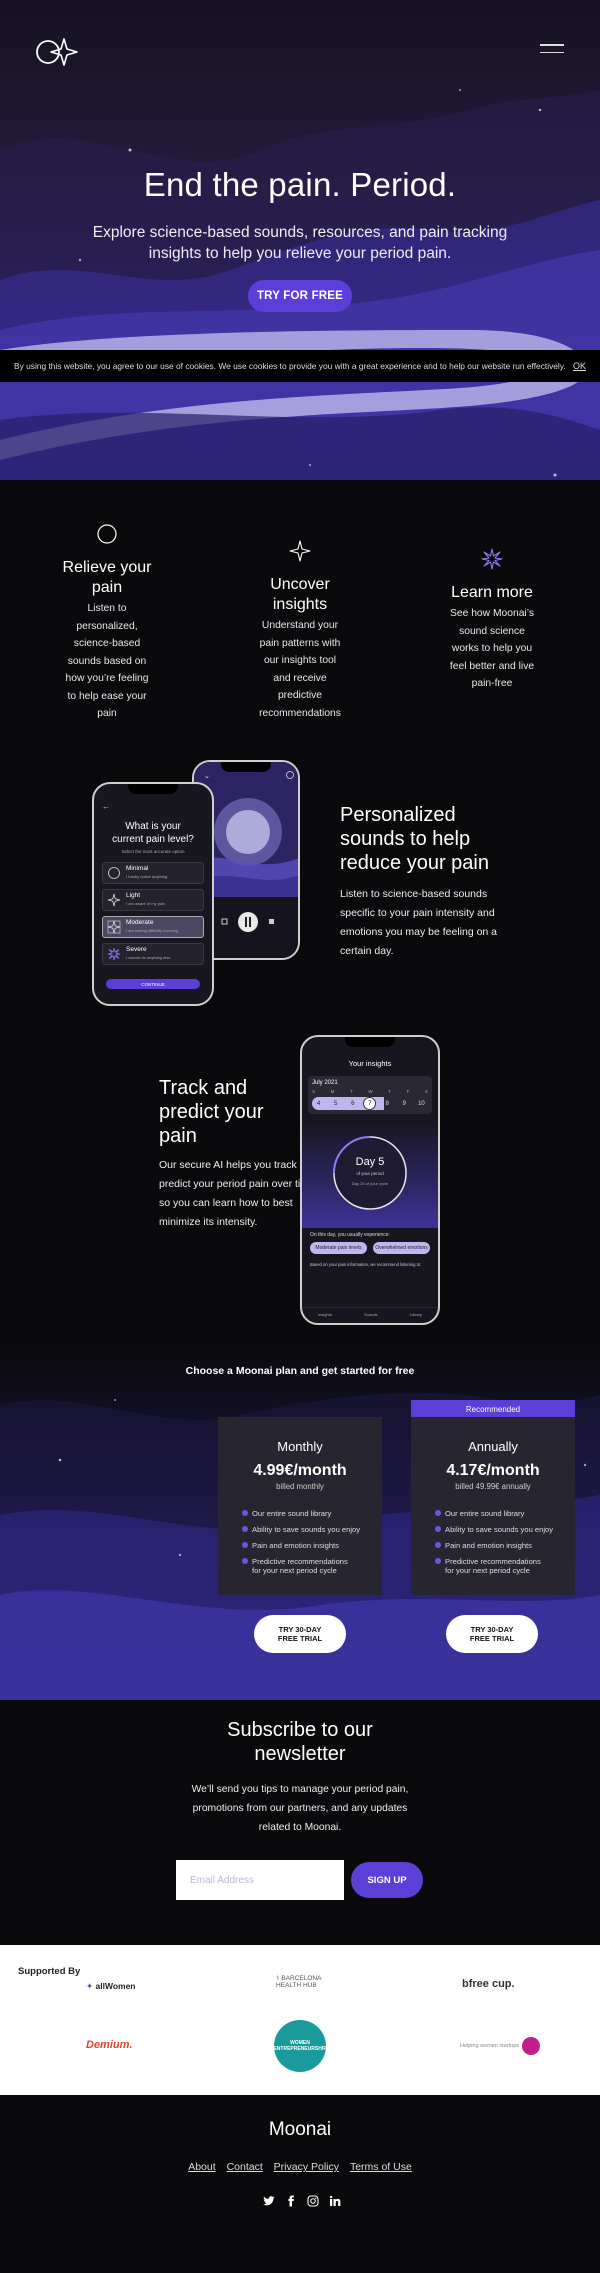  What do you see at coordinates (300, 2046) in the screenshot?
I see `sponsor-women-entrepreneurship: WOMEN ENTREPRENEURSHIP` at bounding box center [300, 2046].